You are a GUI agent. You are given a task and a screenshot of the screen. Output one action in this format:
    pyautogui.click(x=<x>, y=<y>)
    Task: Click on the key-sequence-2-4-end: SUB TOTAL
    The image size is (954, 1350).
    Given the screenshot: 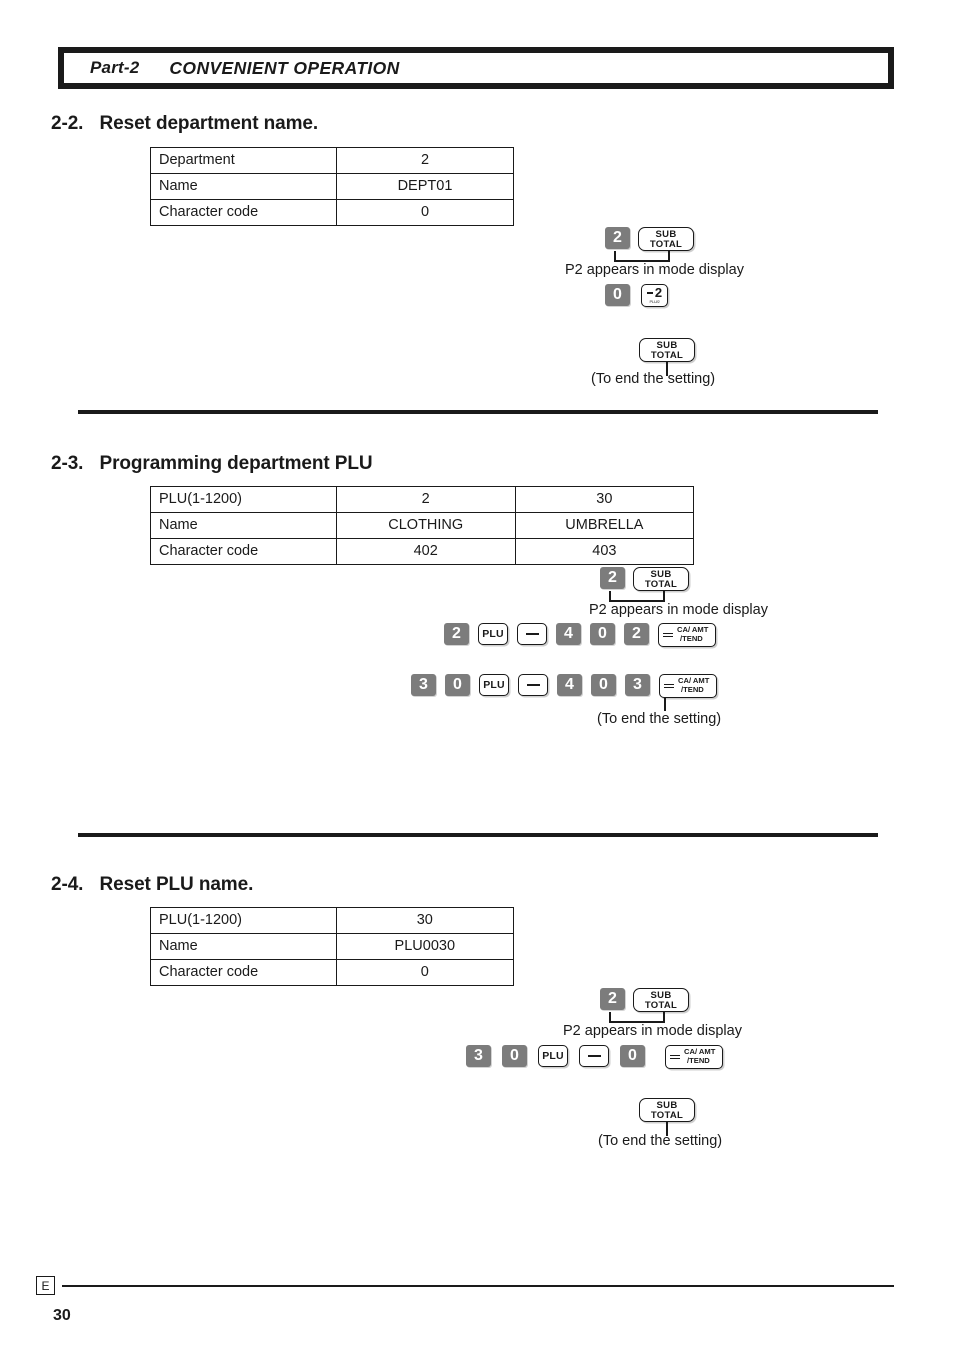 What is the action you would take?
    pyautogui.click(x=667, y=1110)
    